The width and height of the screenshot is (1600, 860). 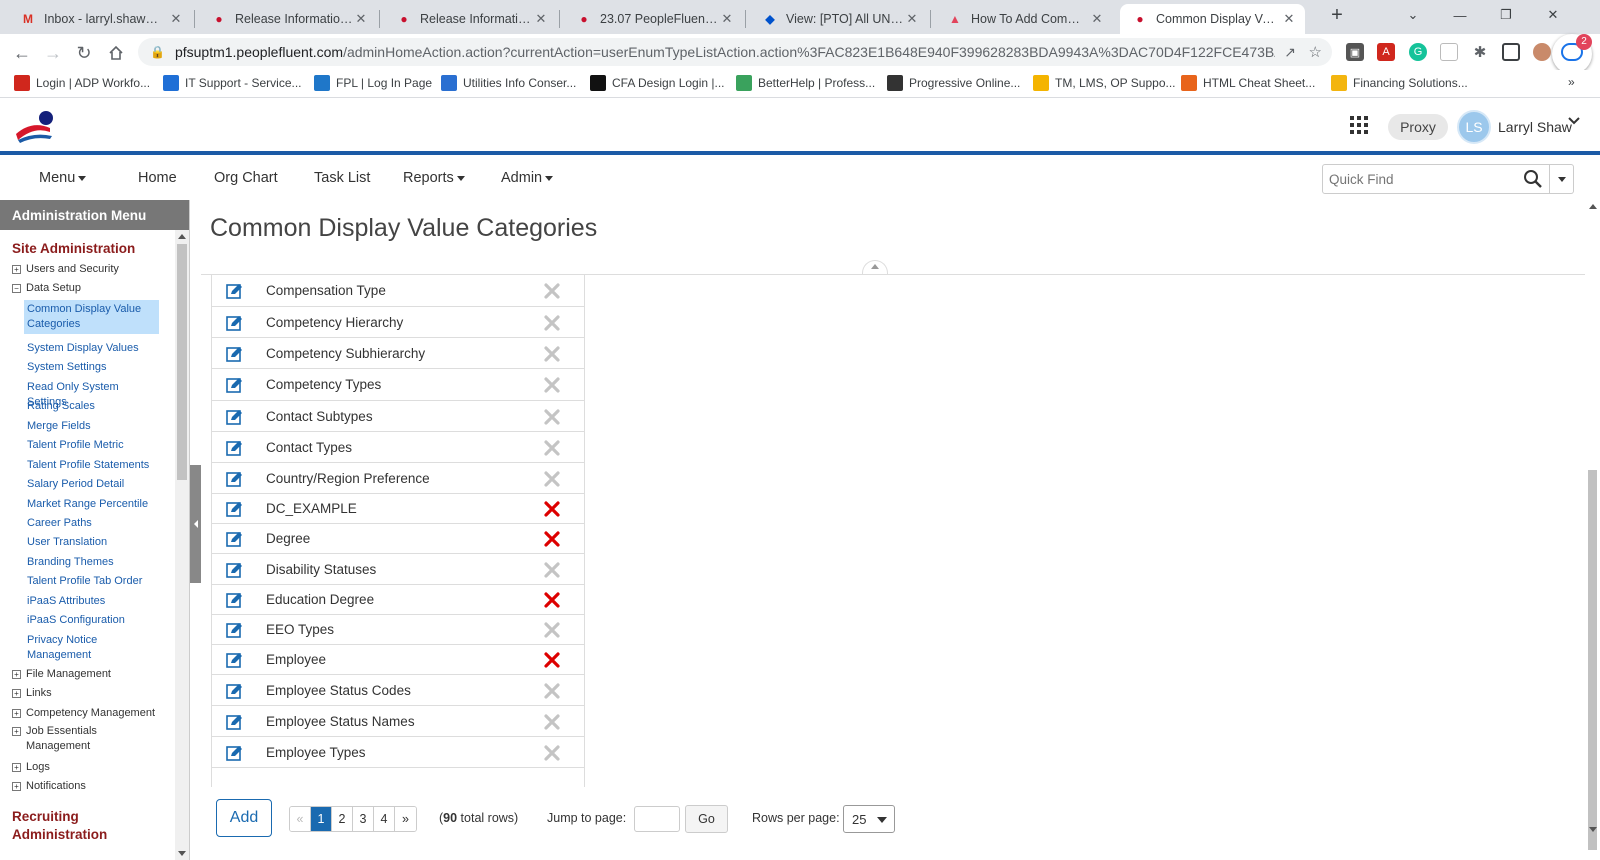 What do you see at coordinates (91, 581) in the screenshot?
I see `sidebar-link: Talent Profile Tab Order` at bounding box center [91, 581].